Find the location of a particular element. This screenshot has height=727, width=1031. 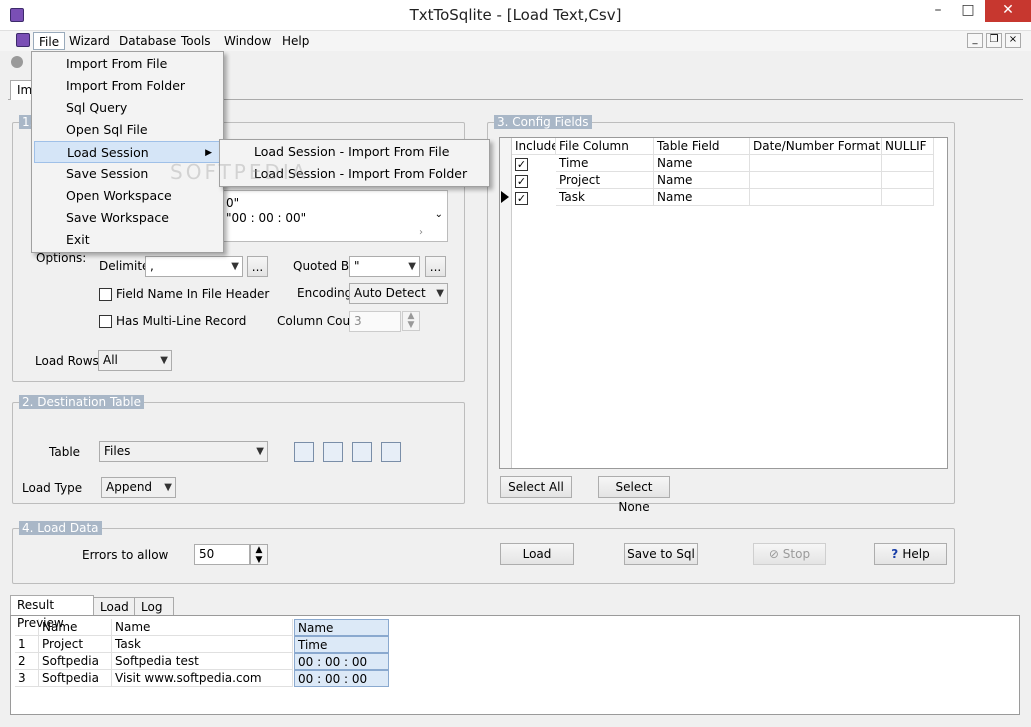

help-button: ? Help is located at coordinates (910, 554).